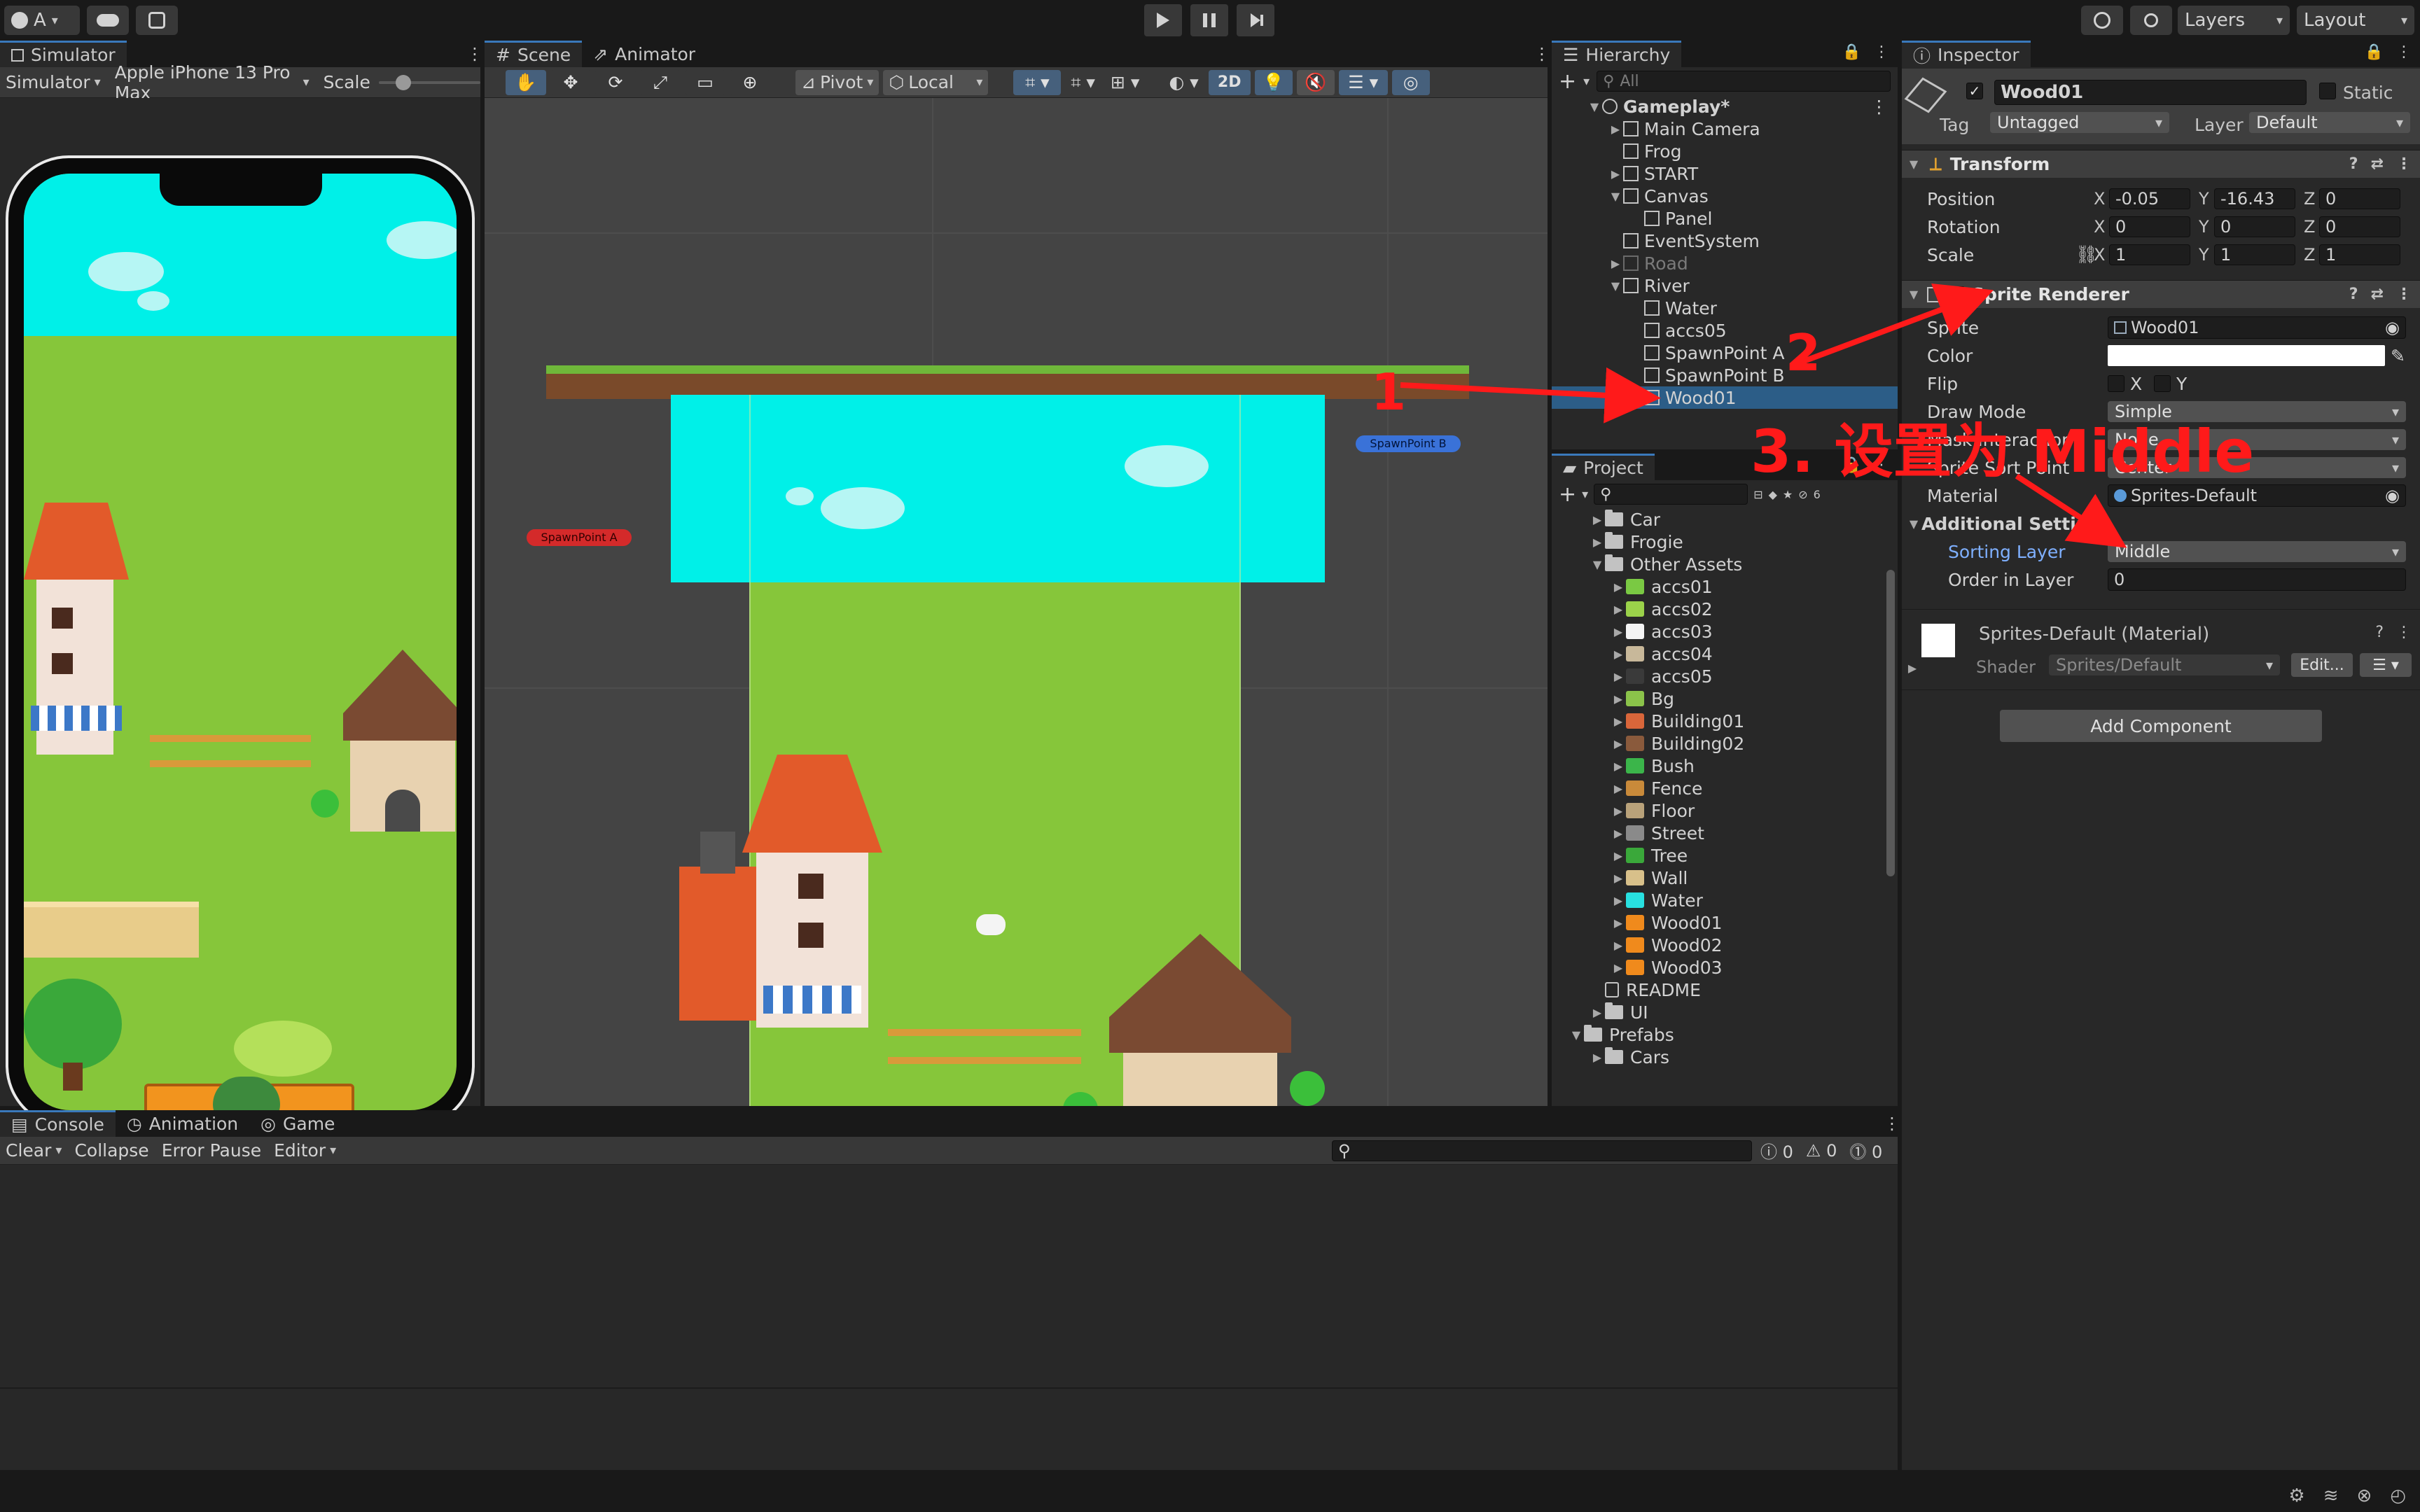  Describe the element at coordinates (1718, 676) in the screenshot. I see `project-item: ▶ accs05` at that location.